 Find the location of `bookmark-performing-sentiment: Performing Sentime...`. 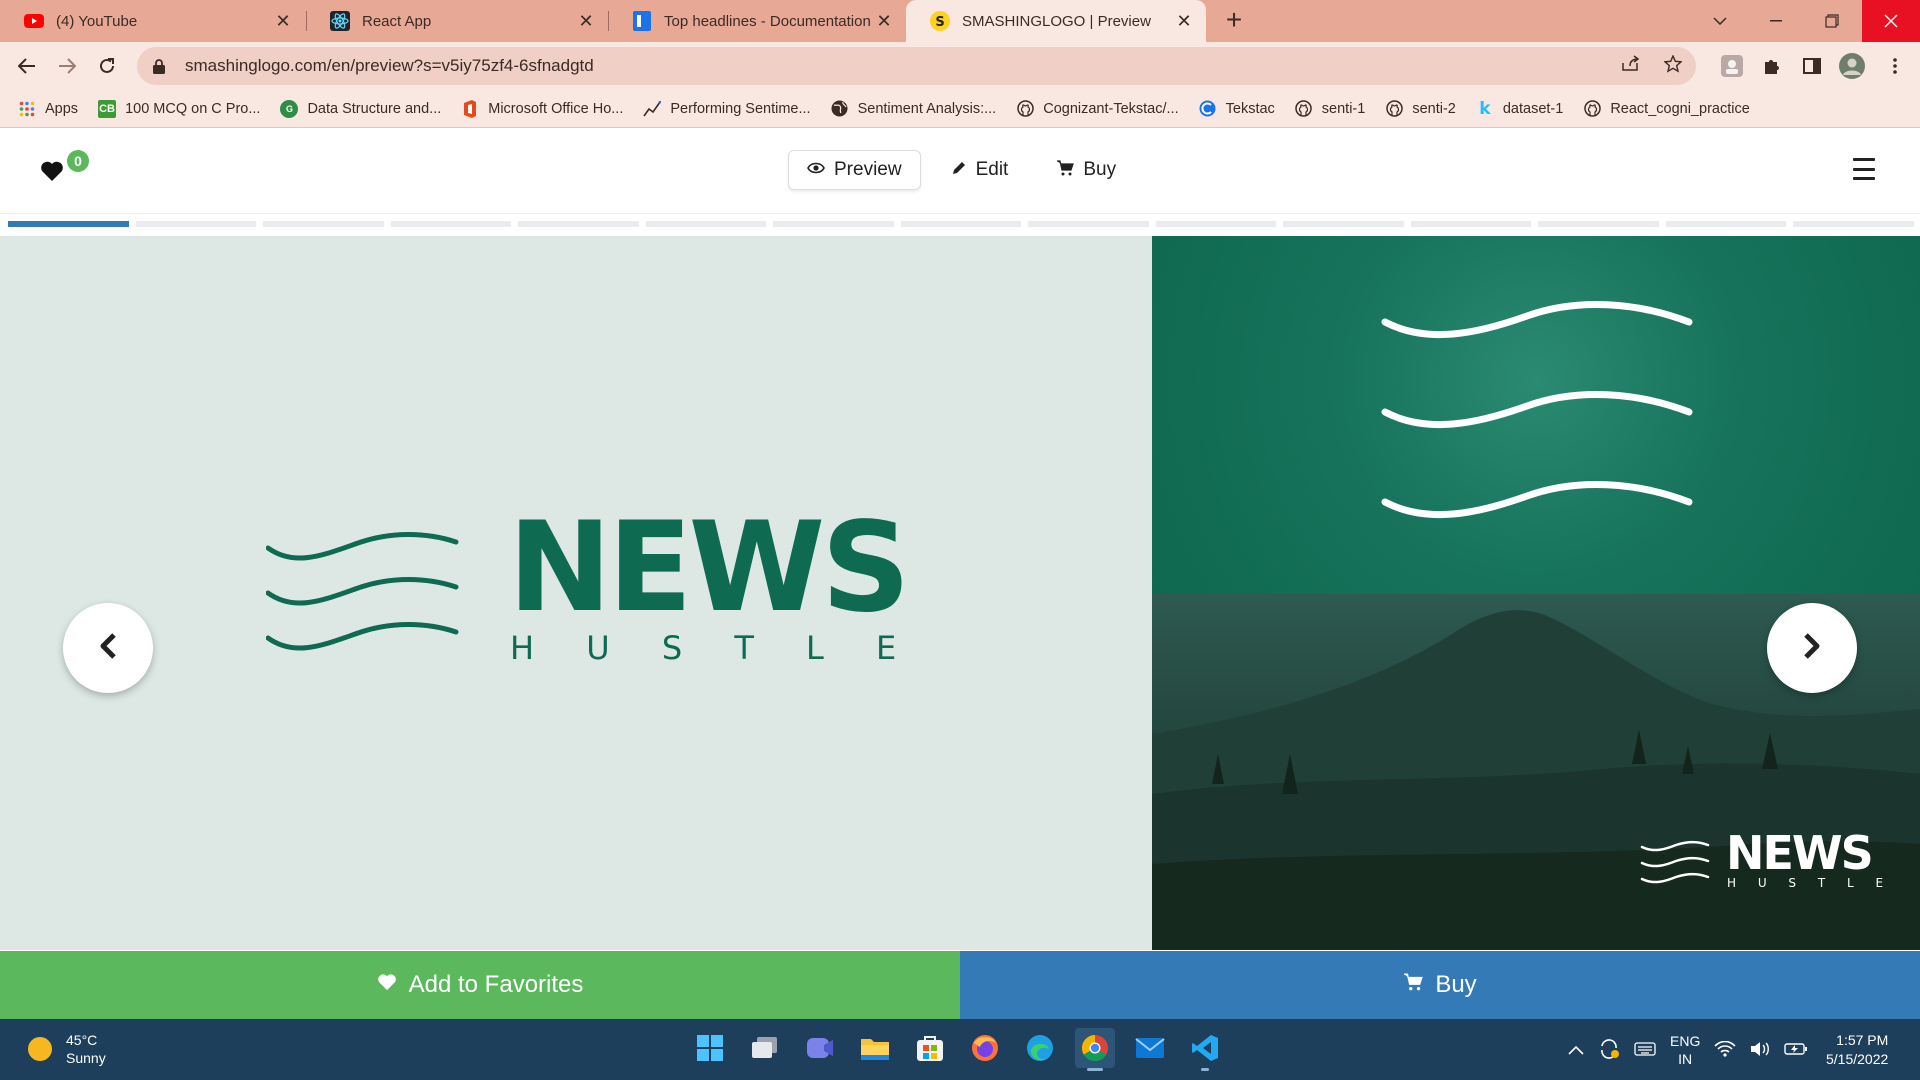

bookmark-performing-sentiment: Performing Sentime... is located at coordinates (727, 109).